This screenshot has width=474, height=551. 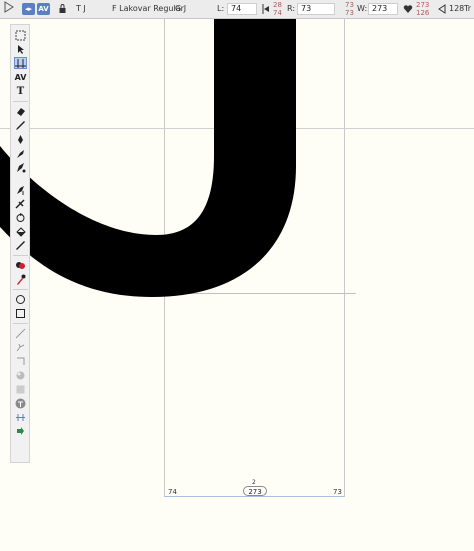 I want to click on eraser-icon, so click(x=20, y=111).